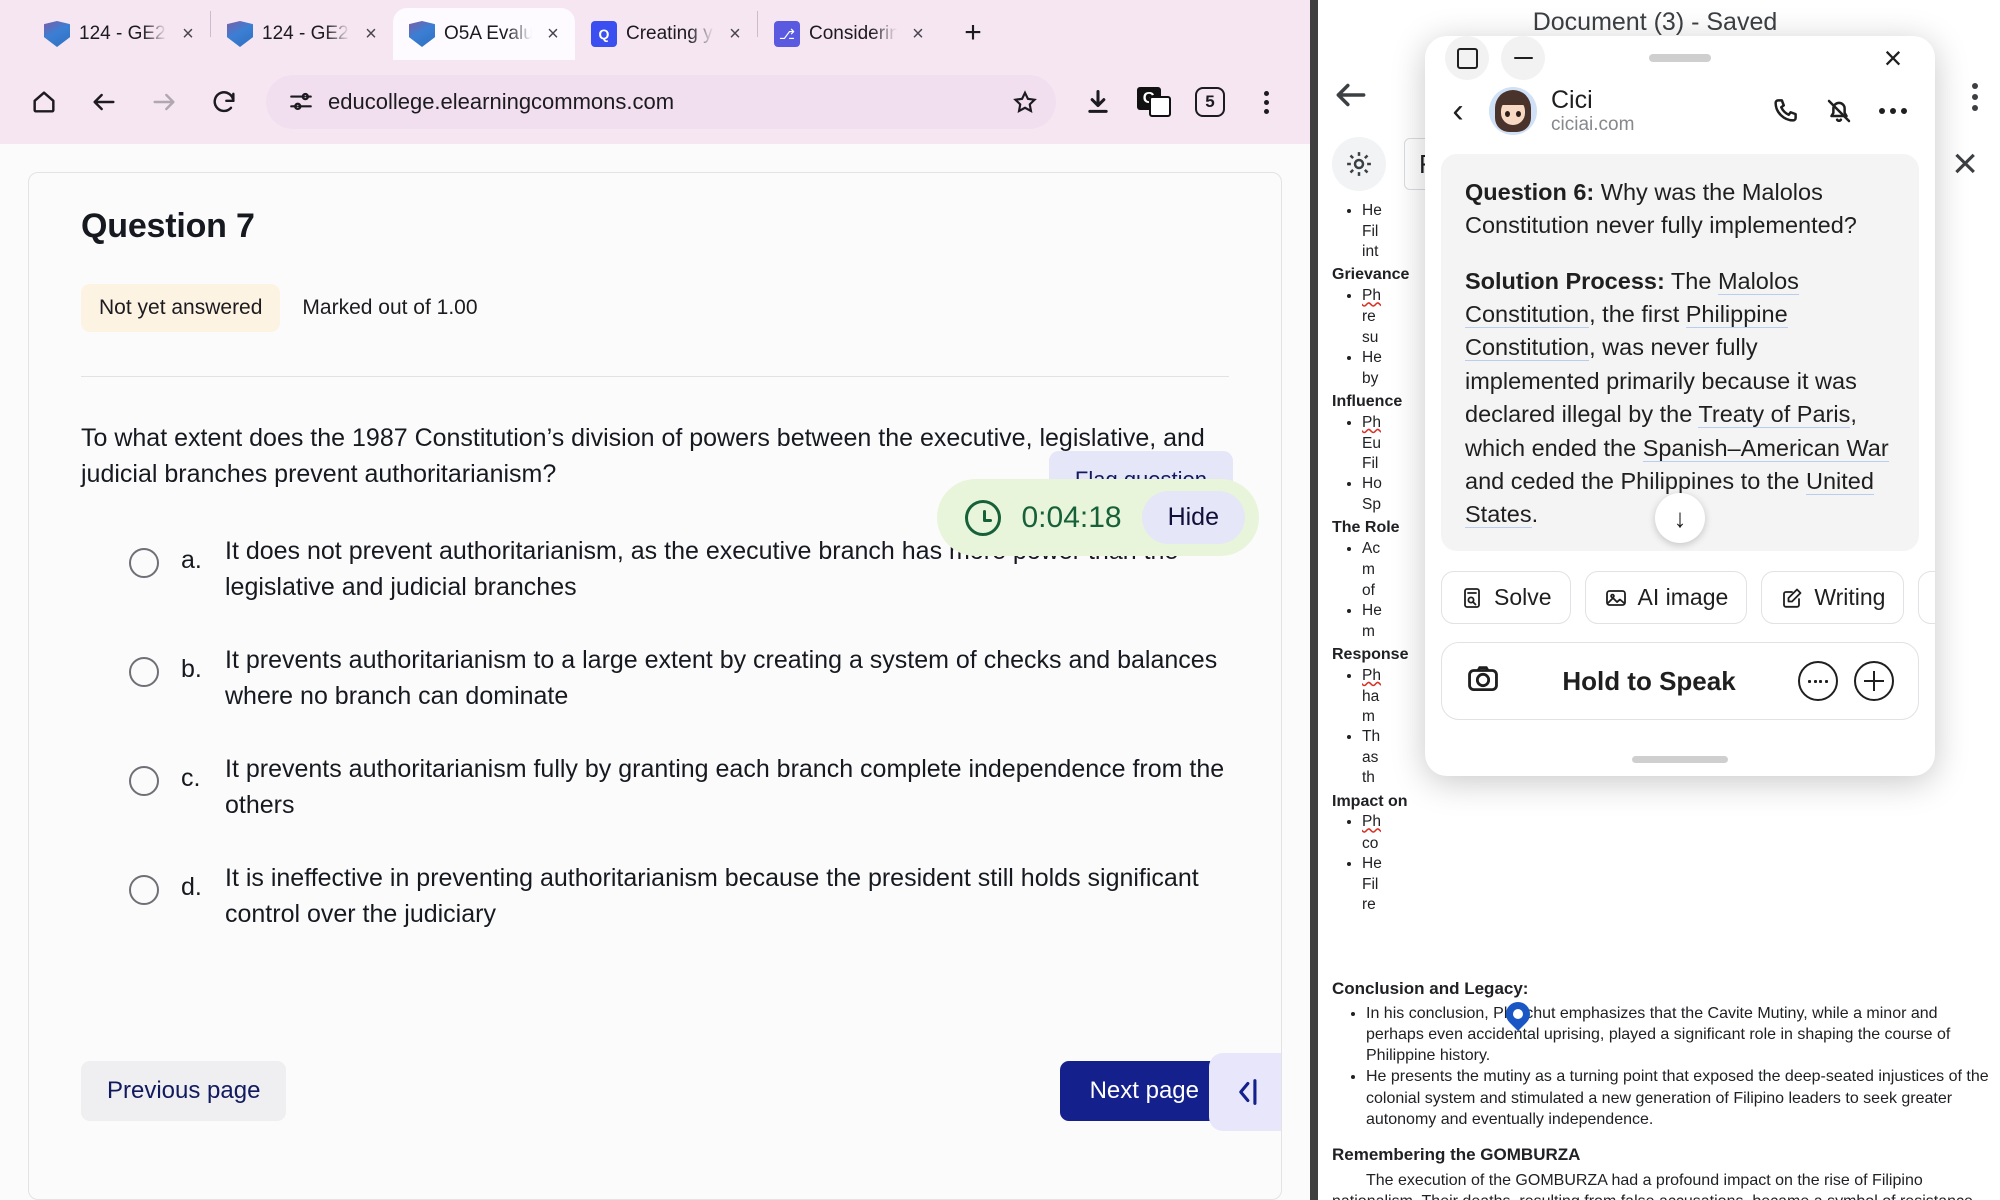 This screenshot has width=2000, height=1200. I want to click on tab-count-label: 5, so click(1210, 102).